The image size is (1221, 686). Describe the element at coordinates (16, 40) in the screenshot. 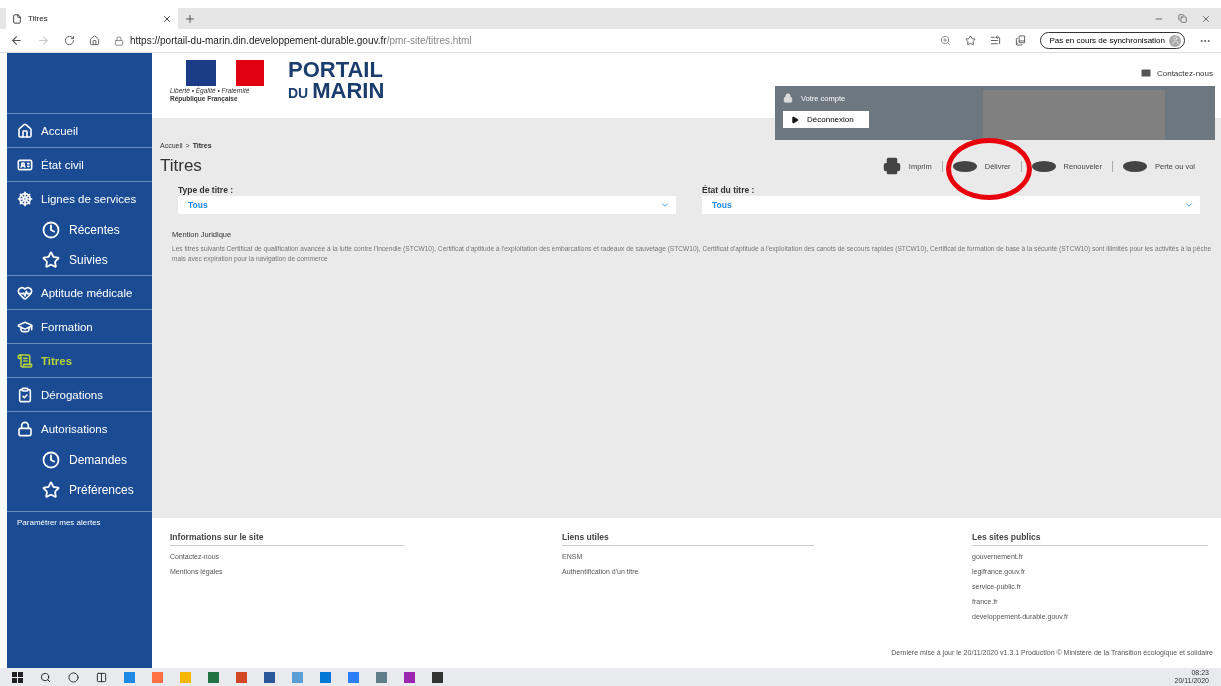

I see `back-icon` at that location.